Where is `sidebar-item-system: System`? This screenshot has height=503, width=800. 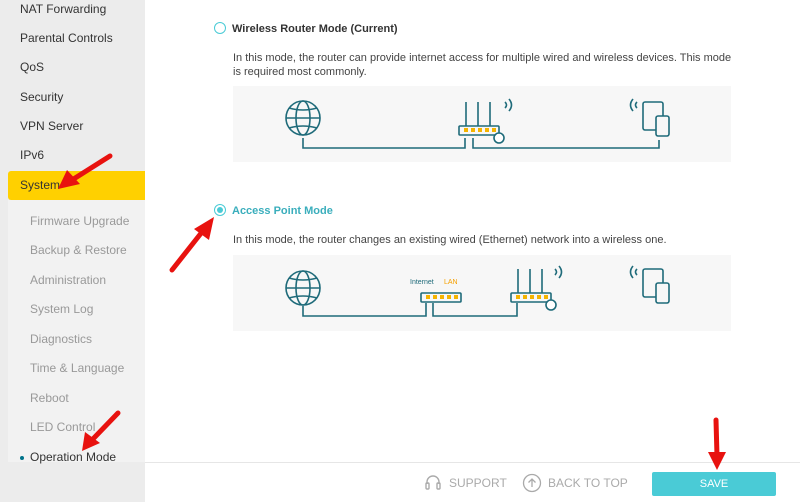
sidebar-item-system: System is located at coordinates (76, 185).